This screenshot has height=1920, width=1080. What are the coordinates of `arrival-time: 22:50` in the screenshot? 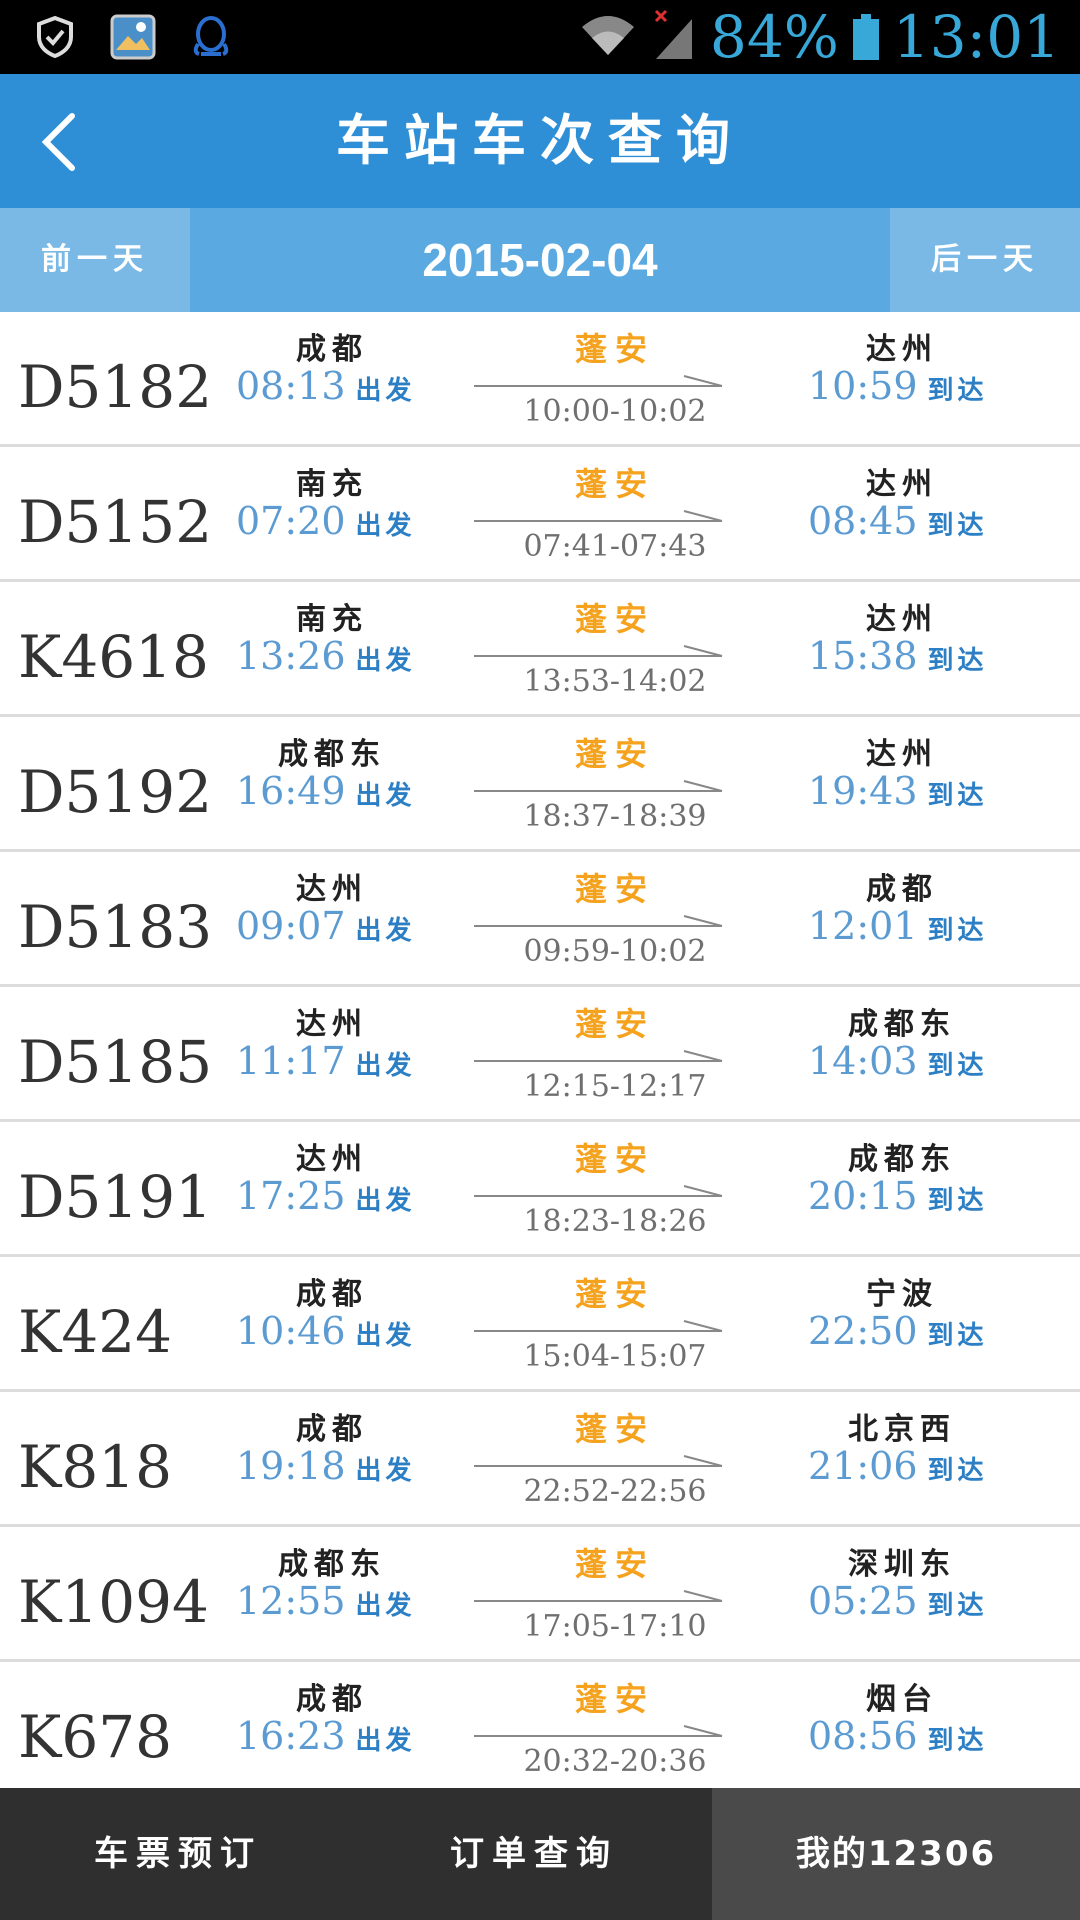 It's located at (863, 1331).